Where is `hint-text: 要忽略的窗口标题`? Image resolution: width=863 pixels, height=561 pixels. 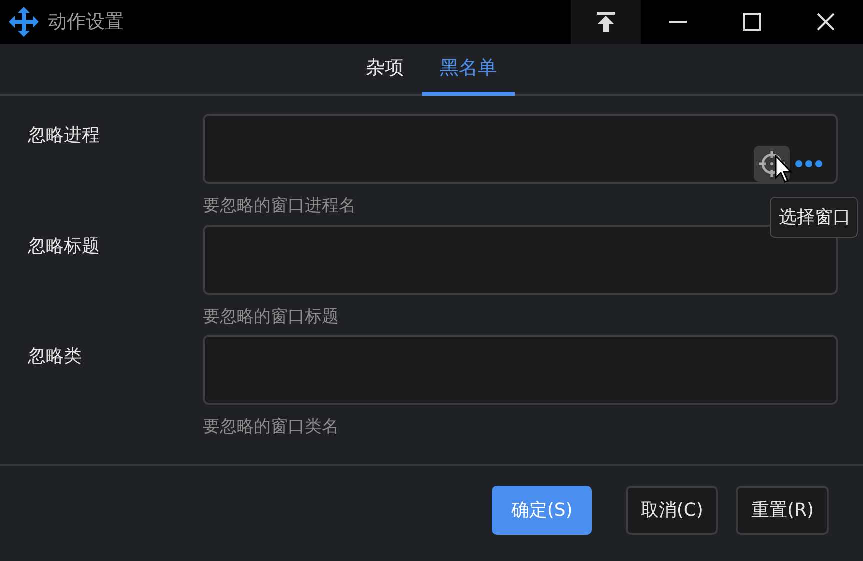
hint-text: 要忽略的窗口标题 is located at coordinates (271, 316).